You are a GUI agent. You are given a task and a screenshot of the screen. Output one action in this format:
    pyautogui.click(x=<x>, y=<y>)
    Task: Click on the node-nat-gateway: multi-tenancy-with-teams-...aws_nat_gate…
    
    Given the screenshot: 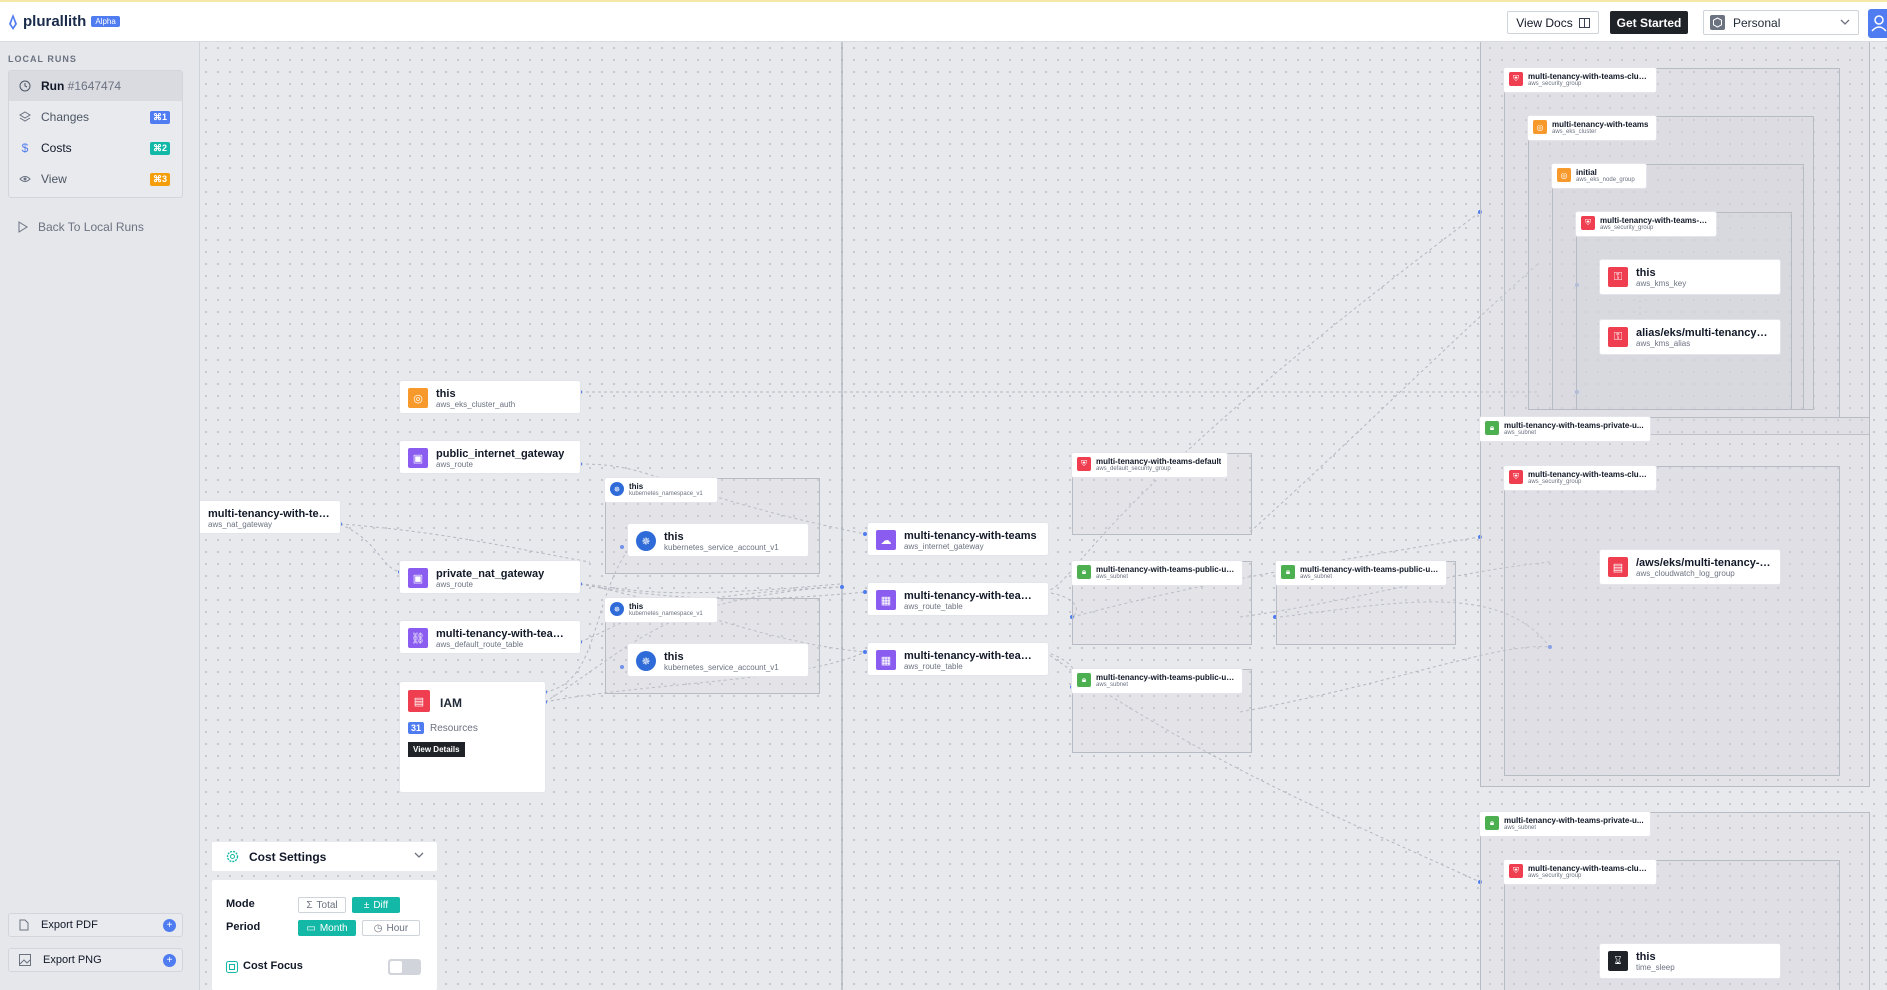 What is the action you would take?
    pyautogui.click(x=270, y=517)
    